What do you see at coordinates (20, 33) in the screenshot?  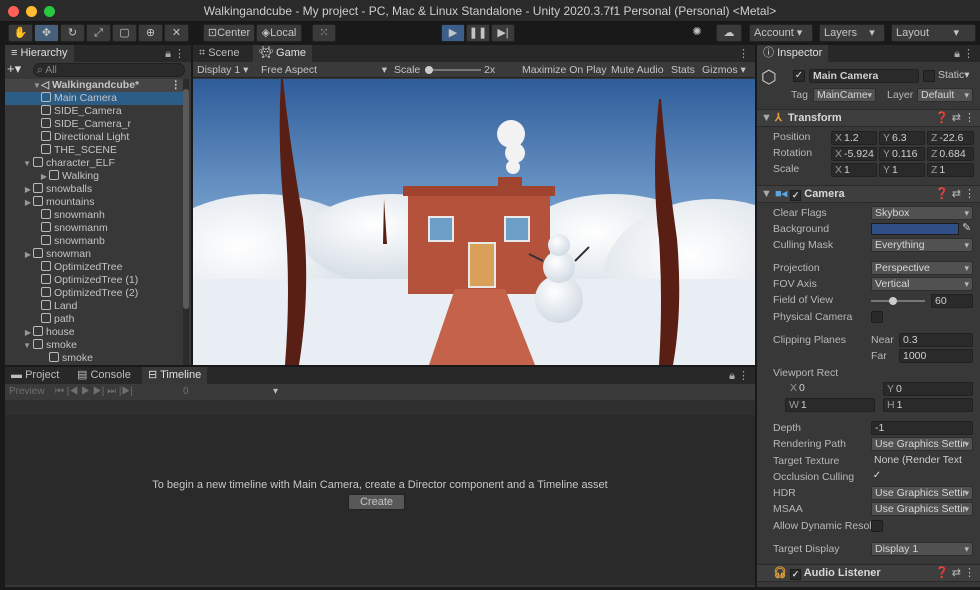 I see `hand-tool-button: ✋` at bounding box center [20, 33].